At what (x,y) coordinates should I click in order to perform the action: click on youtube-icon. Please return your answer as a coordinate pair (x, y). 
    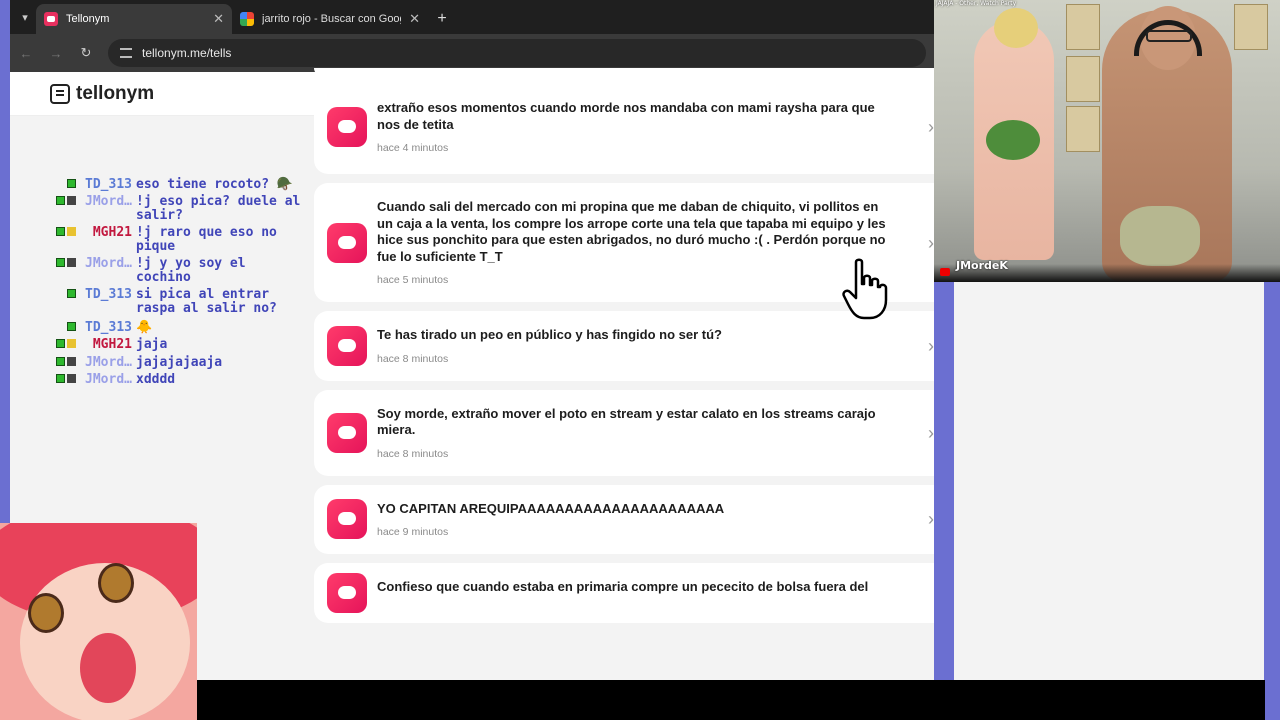
    Looking at the image, I should click on (945, 272).